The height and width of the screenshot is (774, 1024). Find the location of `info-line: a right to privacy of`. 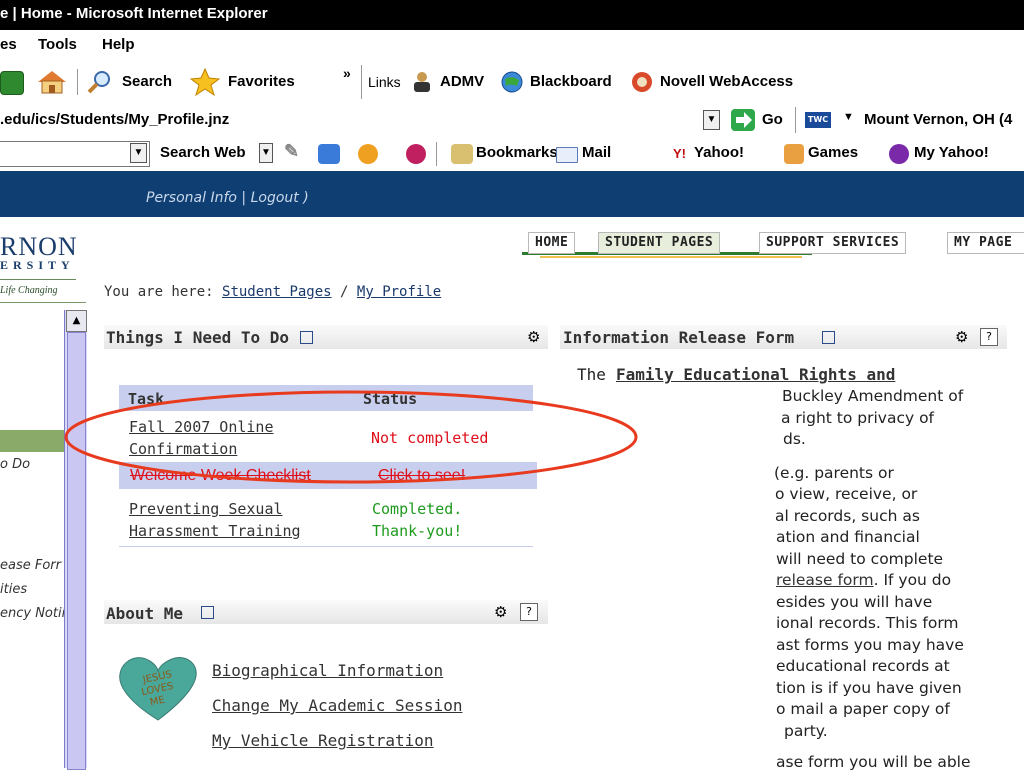

info-line: a right to privacy of is located at coordinates (858, 417).